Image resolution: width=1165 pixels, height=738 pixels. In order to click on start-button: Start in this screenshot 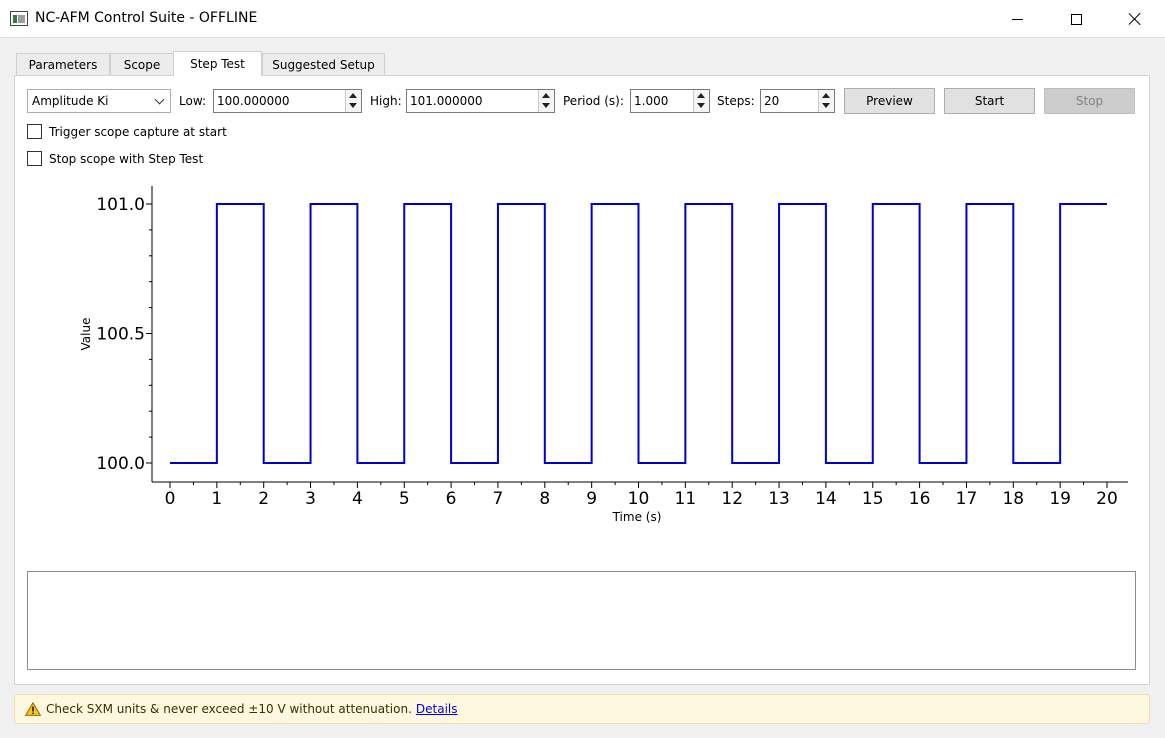, I will do `click(989, 101)`.